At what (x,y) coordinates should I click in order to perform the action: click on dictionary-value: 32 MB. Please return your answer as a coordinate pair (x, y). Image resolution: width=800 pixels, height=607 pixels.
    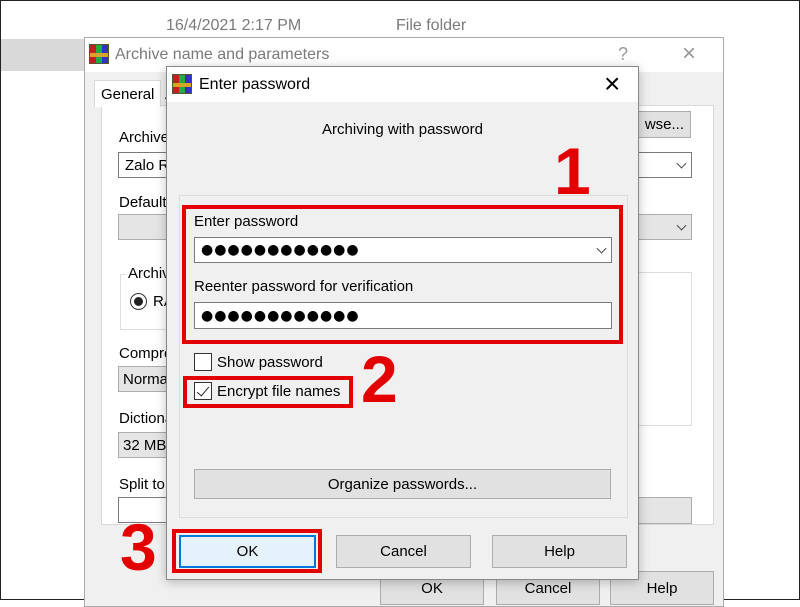
    Looking at the image, I should click on (145, 445).